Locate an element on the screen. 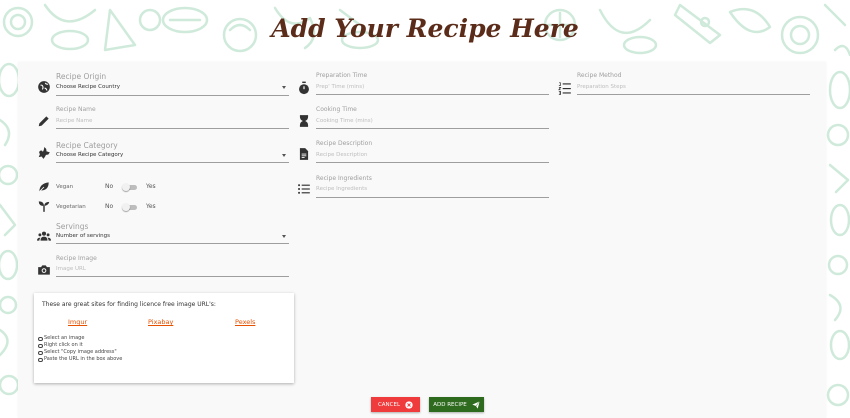  vegetarian-no-label: No is located at coordinates (109, 206).